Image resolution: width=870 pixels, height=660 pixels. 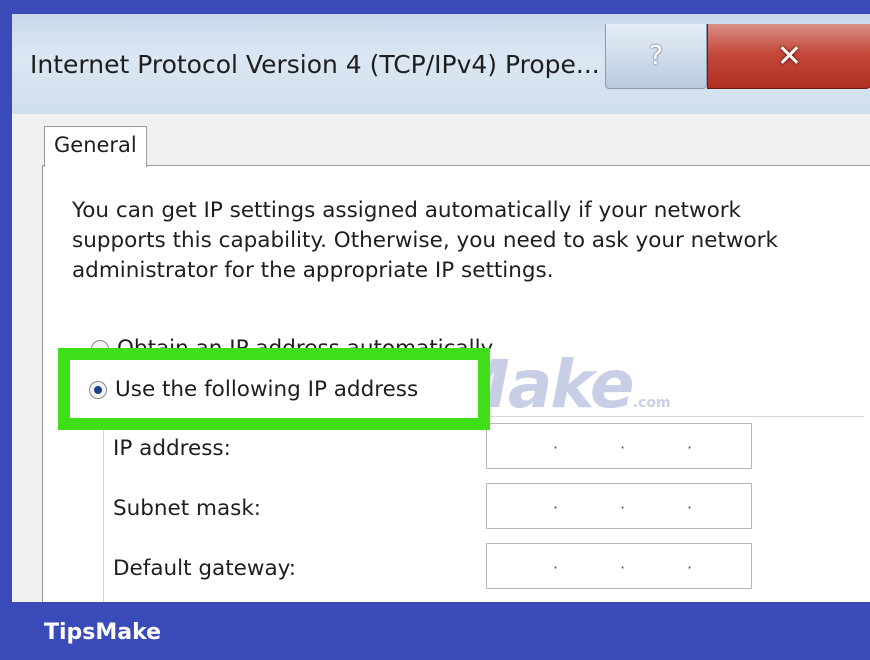 What do you see at coordinates (435, 631) in the screenshot?
I see `footer-bar: TipsMake` at bounding box center [435, 631].